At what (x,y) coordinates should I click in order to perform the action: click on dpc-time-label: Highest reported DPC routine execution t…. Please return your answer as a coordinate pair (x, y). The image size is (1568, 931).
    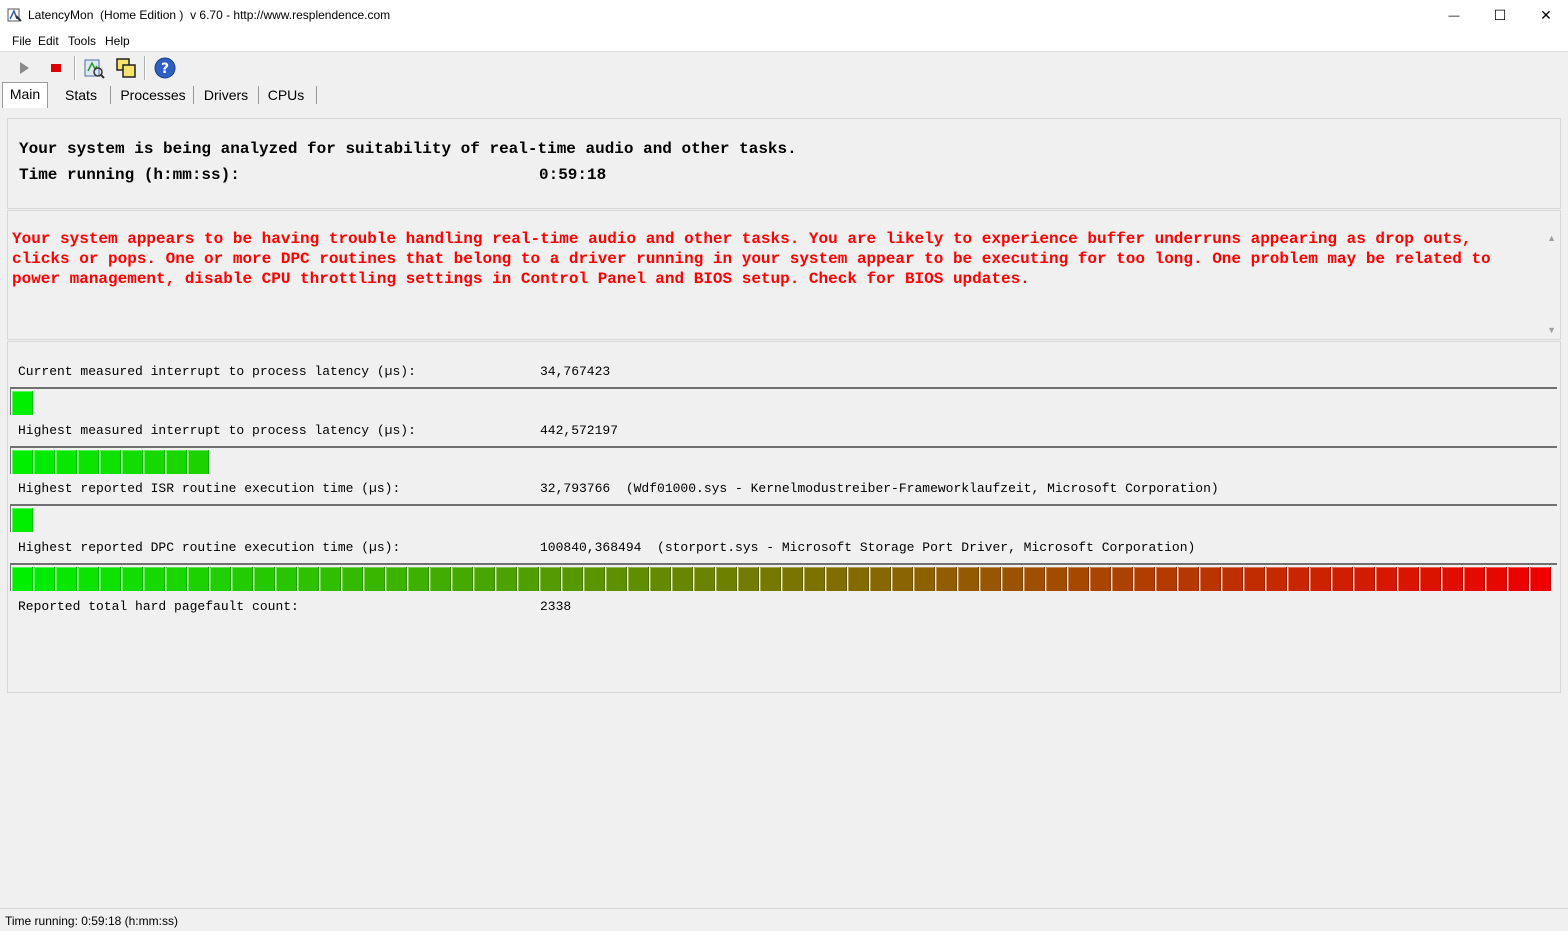
    Looking at the image, I should click on (209, 547).